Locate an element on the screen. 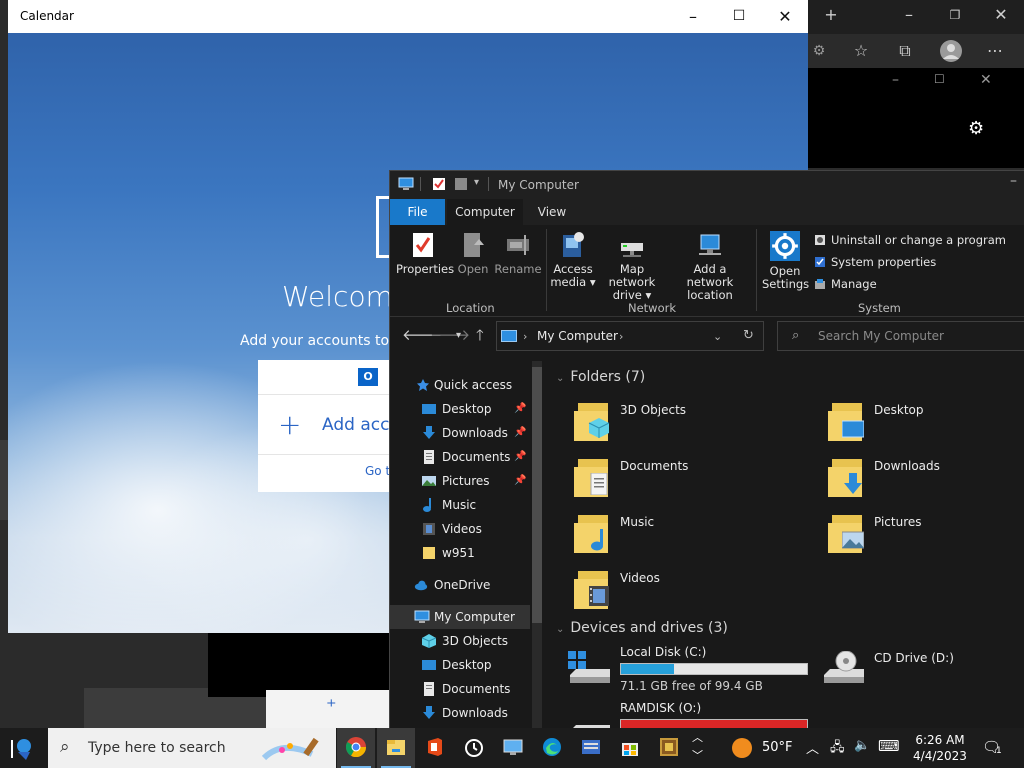 The height and width of the screenshot is (768, 1024). folder-desktop: Desktop is located at coordinates (926, 422).